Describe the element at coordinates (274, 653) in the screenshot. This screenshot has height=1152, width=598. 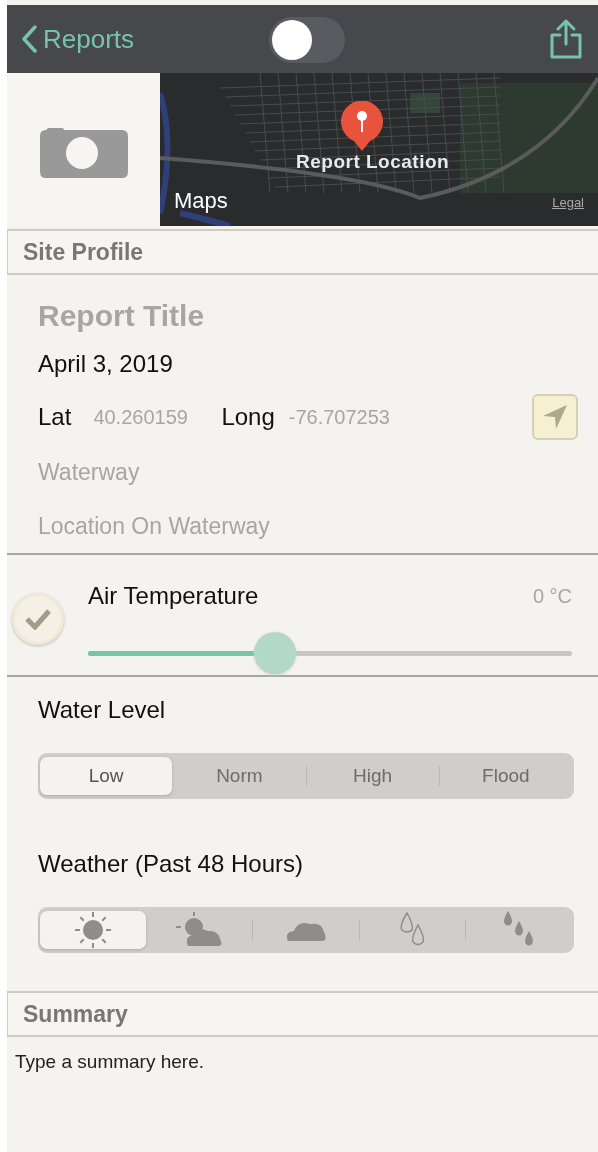
I see `slider-thumb` at that location.